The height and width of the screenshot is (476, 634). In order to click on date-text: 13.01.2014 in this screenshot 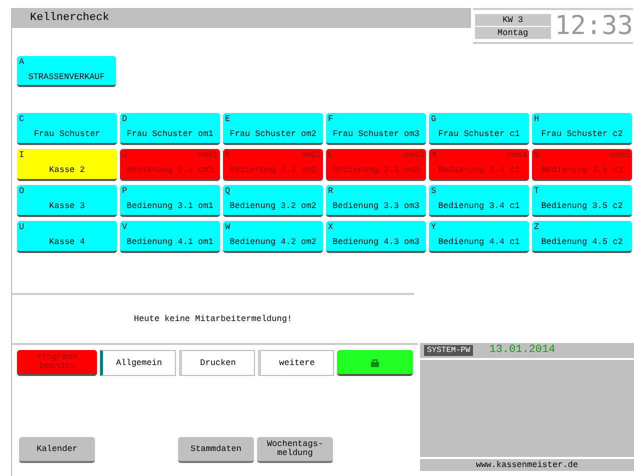, I will do `click(522, 350)`.